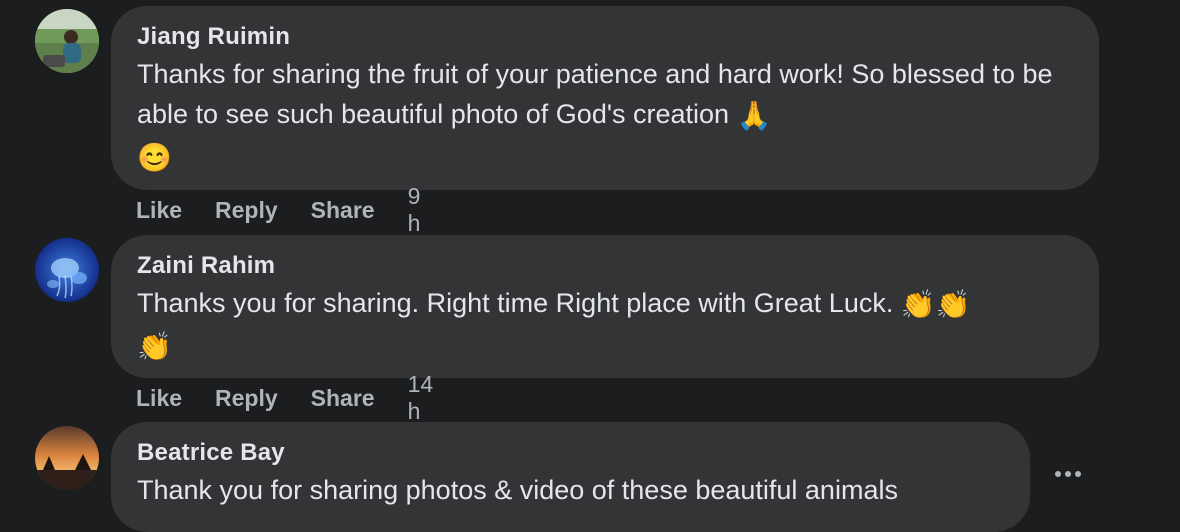 This screenshot has width=1180, height=532. I want to click on timestamp: 14 h, so click(421, 398).